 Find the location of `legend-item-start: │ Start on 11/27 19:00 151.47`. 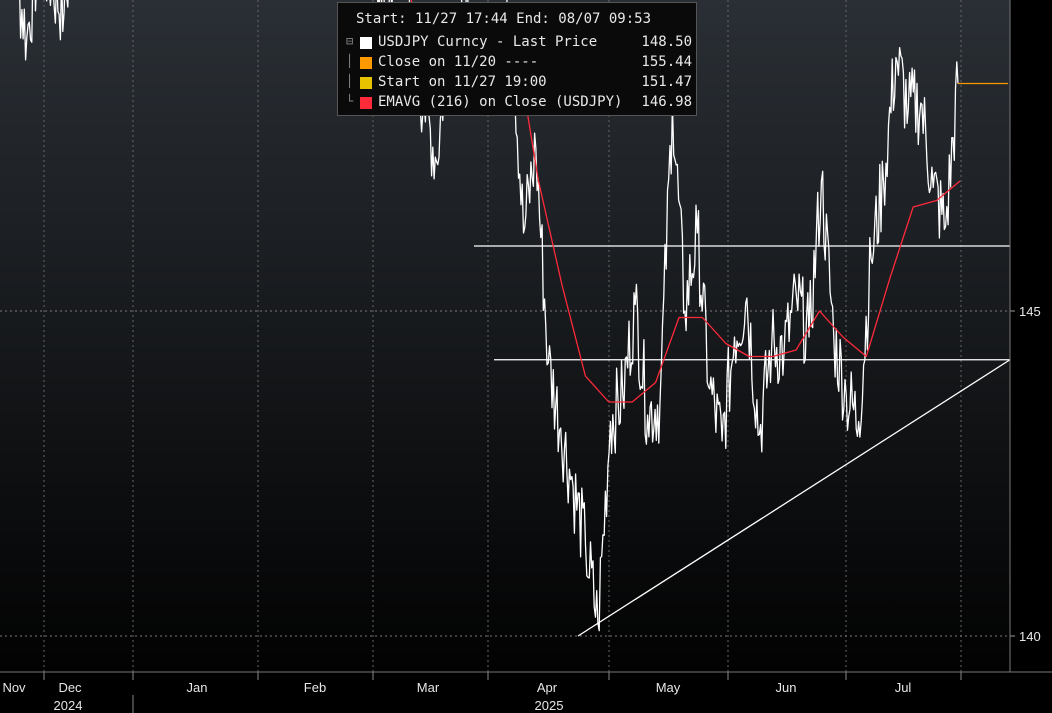

legend-item-start: │ Start on 11/27 19:00 151.47 is located at coordinates (519, 83).